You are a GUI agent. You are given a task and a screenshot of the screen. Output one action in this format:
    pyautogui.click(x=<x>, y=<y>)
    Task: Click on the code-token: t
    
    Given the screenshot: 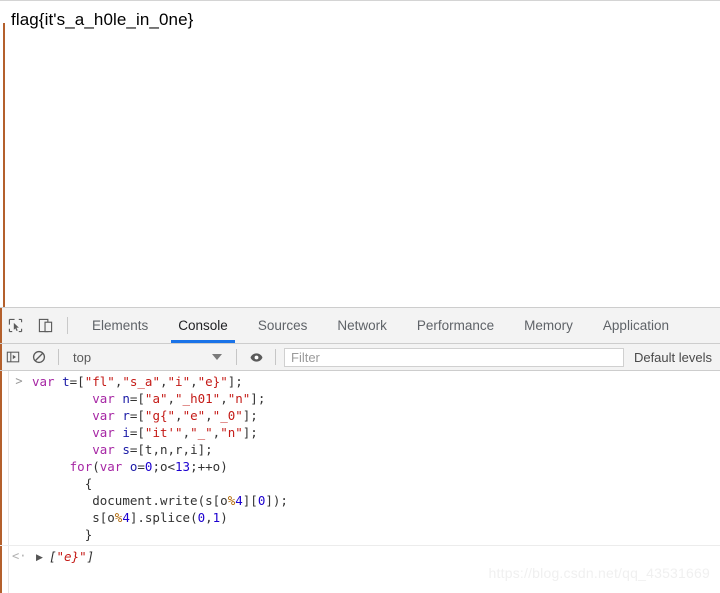 What is the action you would take?
    pyautogui.click(x=66, y=381)
    